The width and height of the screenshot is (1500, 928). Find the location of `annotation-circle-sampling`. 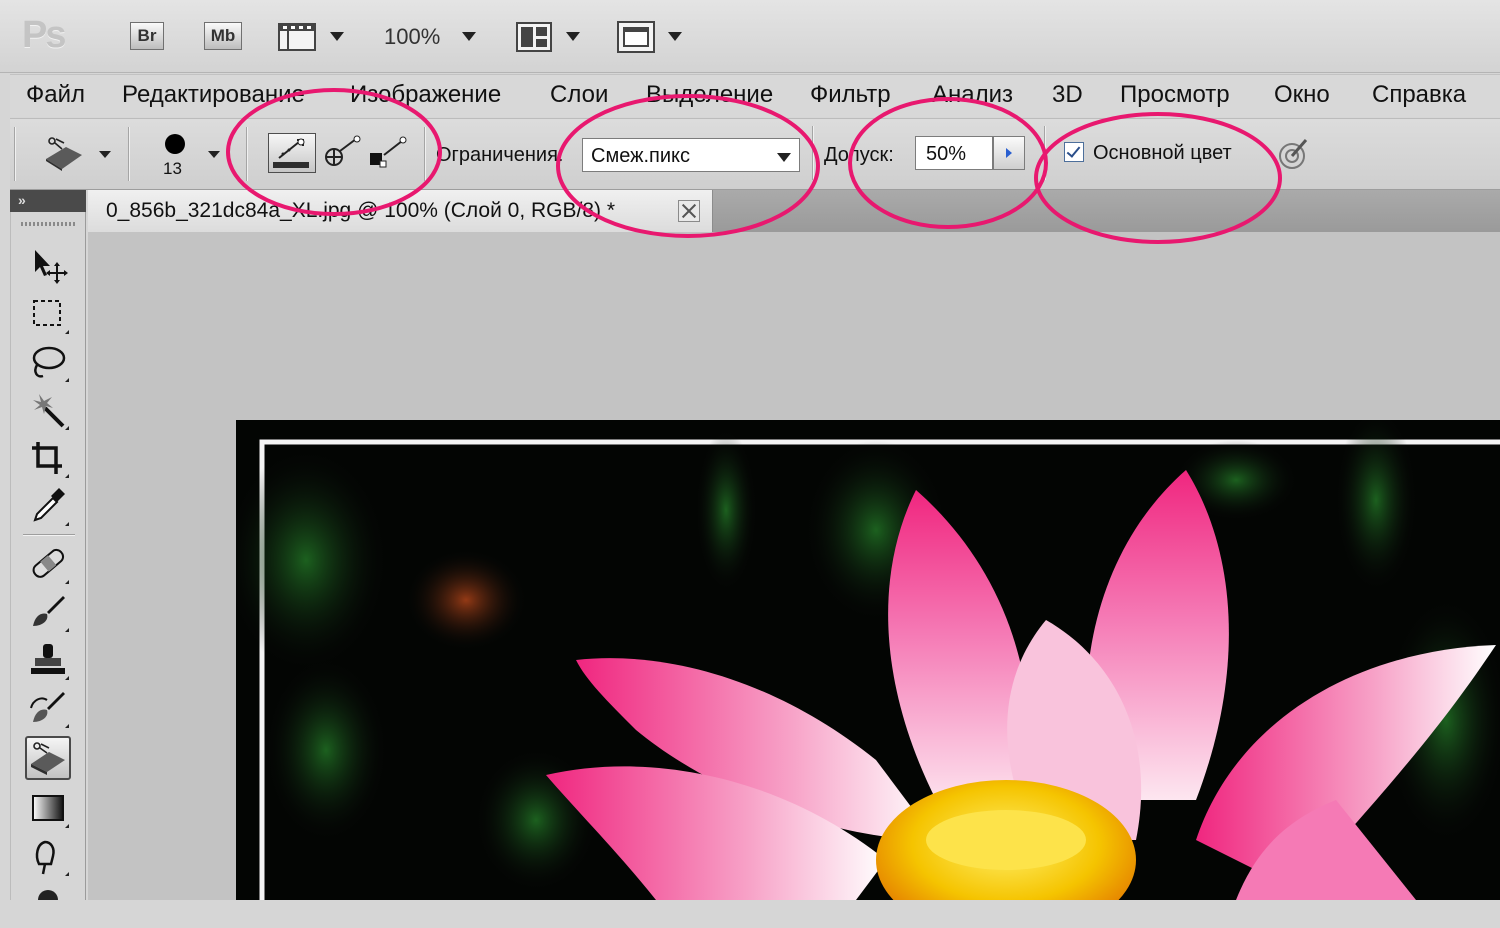

annotation-circle-sampling is located at coordinates (334, 152).